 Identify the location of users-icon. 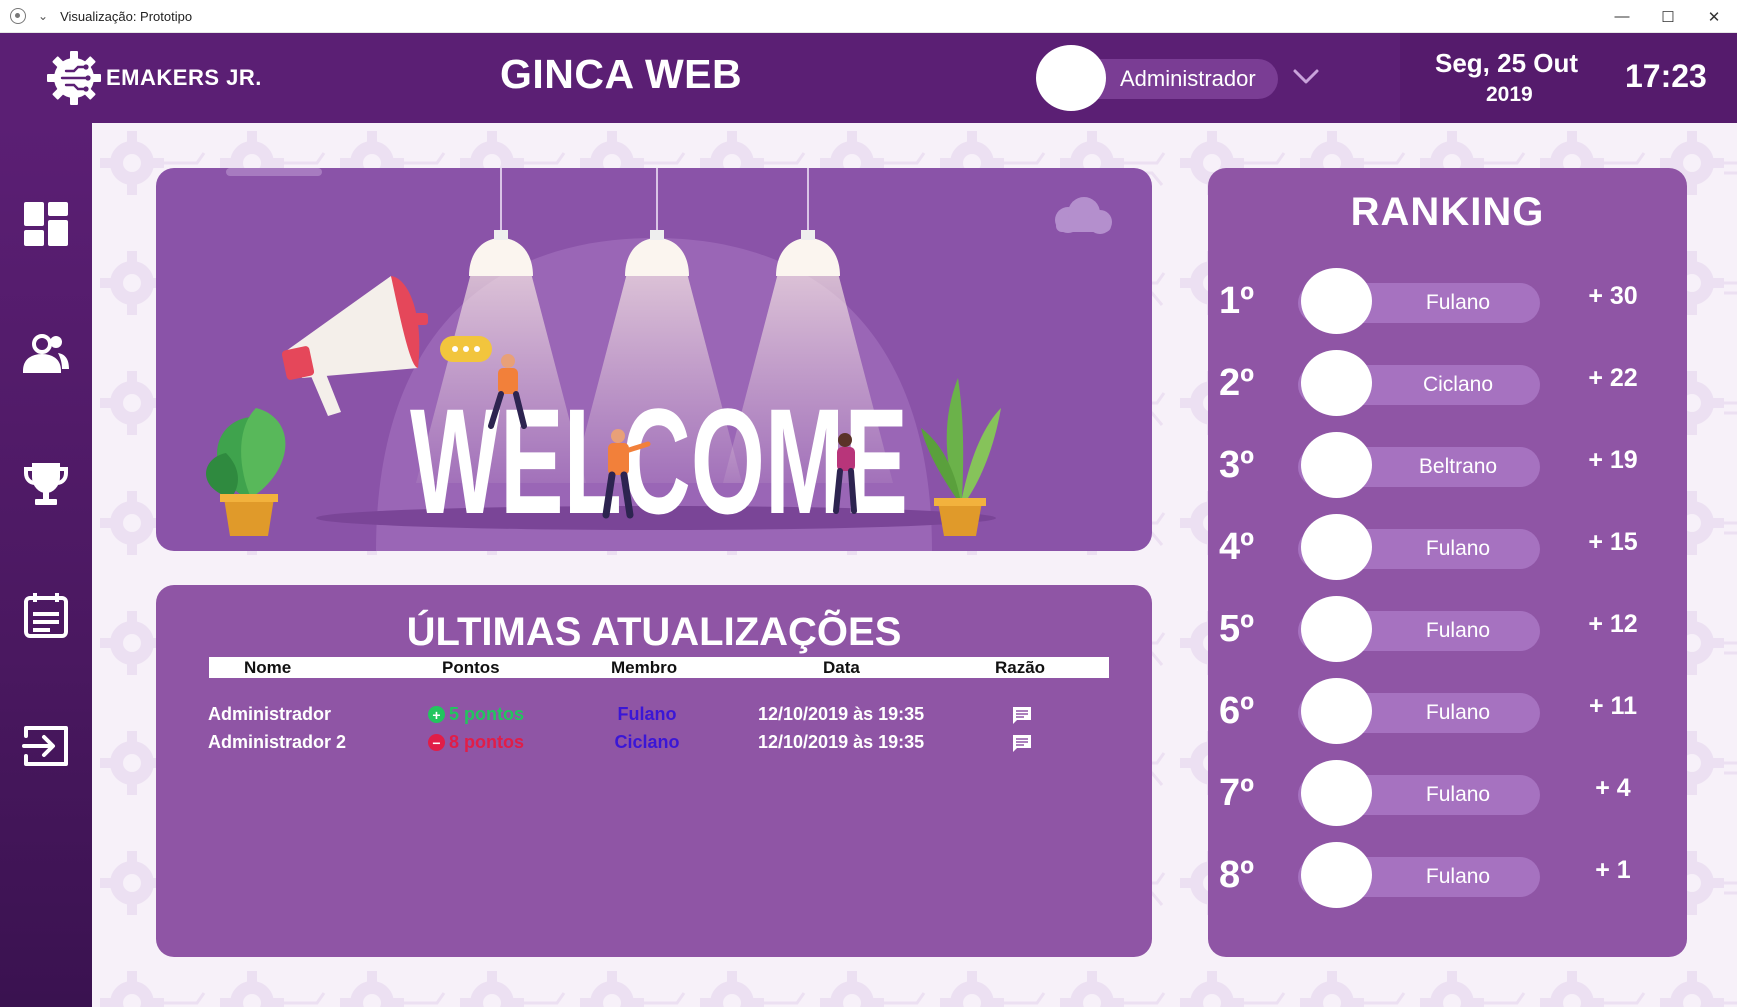
(45, 353).